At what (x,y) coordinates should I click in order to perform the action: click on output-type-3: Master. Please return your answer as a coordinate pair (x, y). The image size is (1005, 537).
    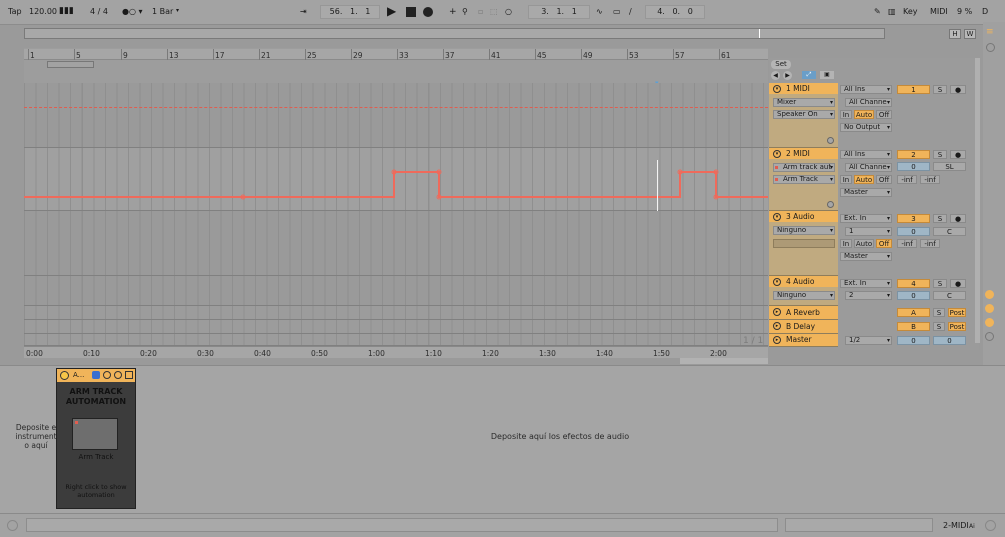
    Looking at the image, I should click on (866, 256).